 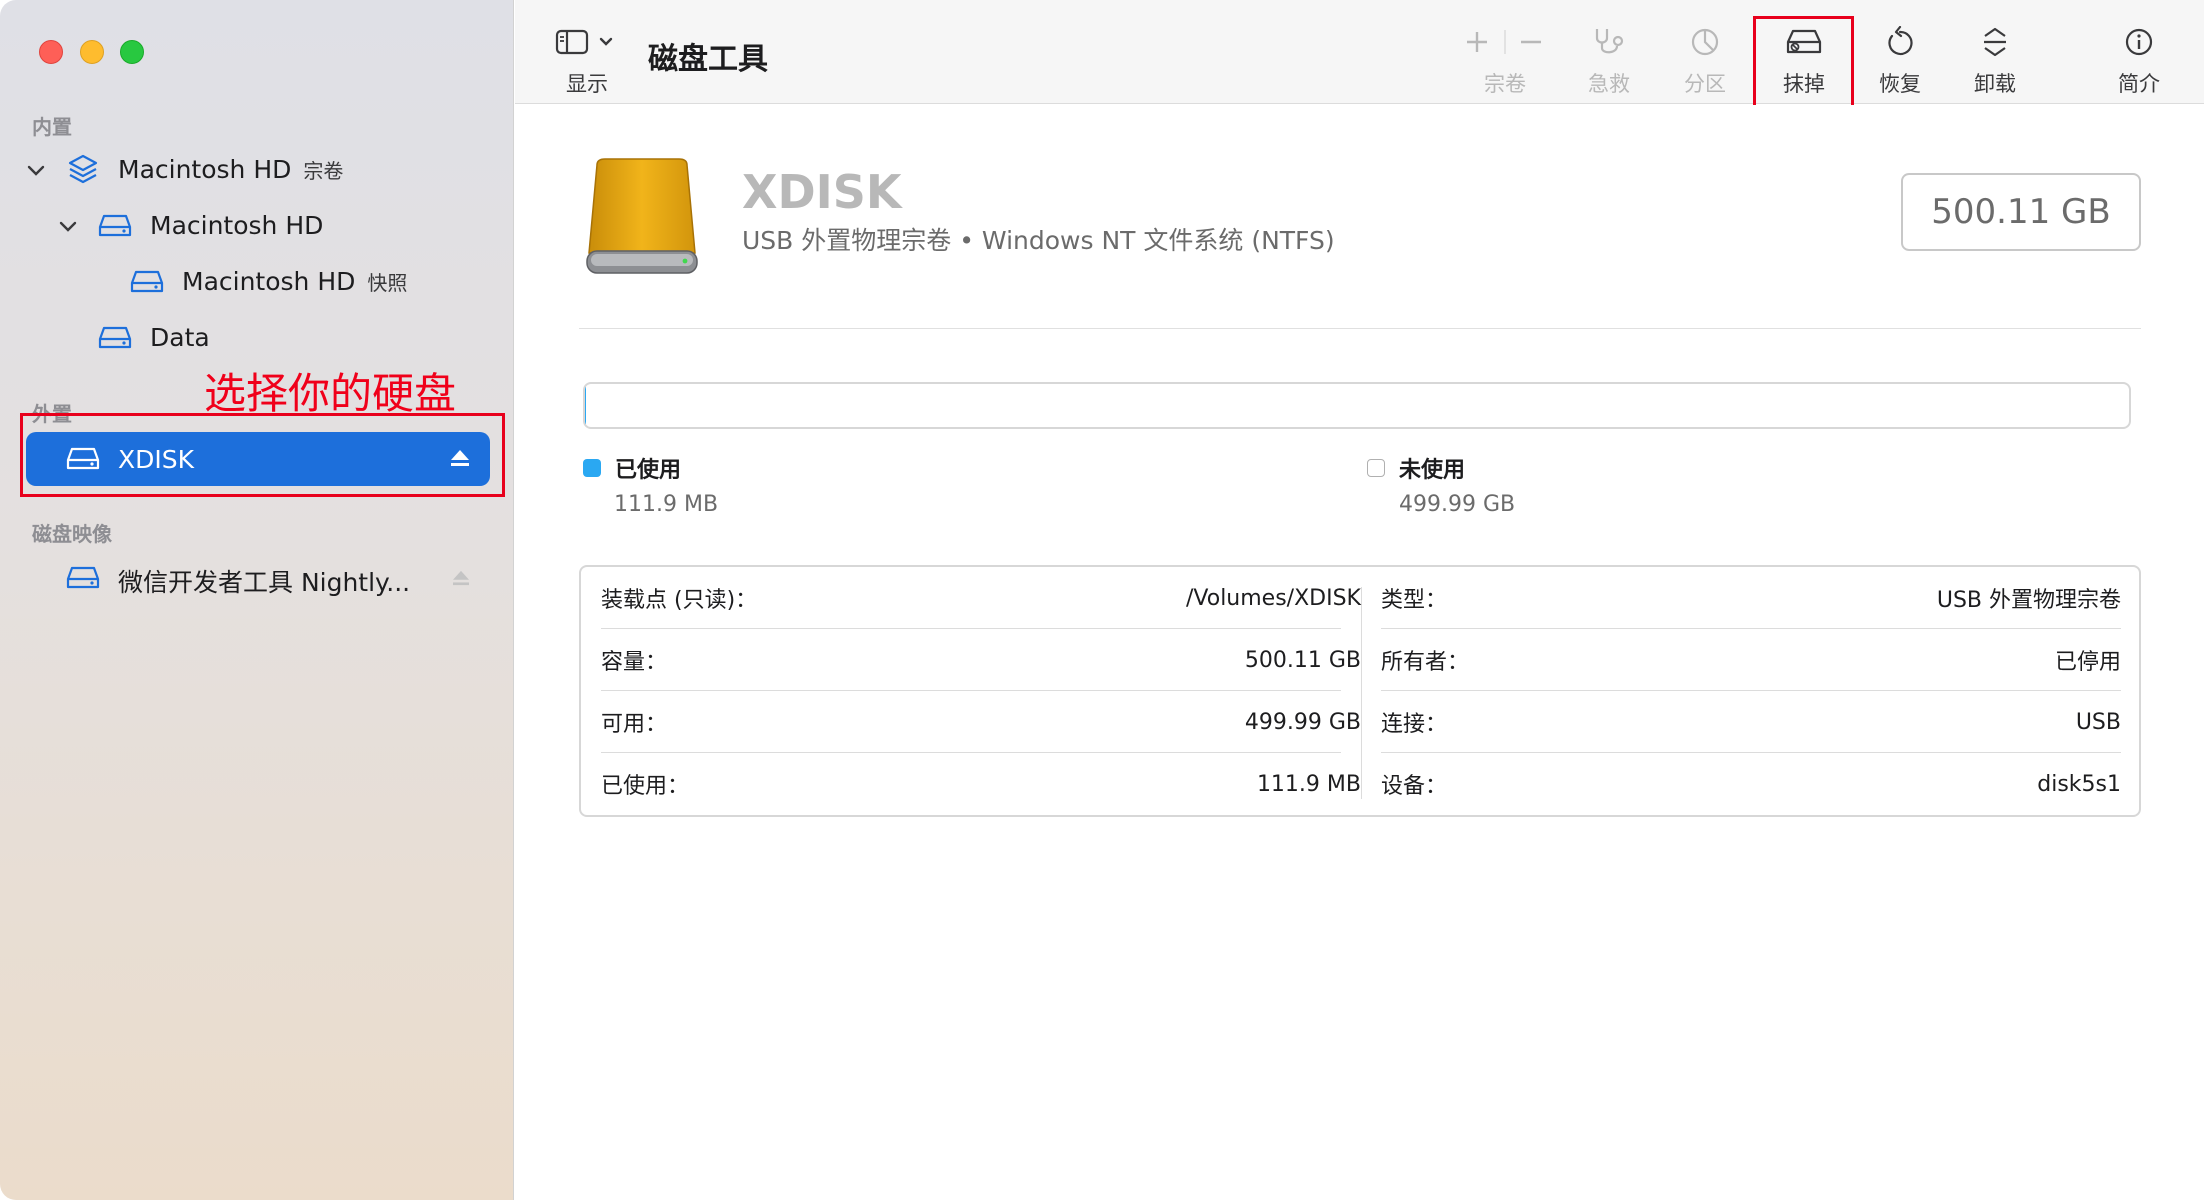 What do you see at coordinates (648, 470) in the screenshot?
I see `used-label: 已使用` at bounding box center [648, 470].